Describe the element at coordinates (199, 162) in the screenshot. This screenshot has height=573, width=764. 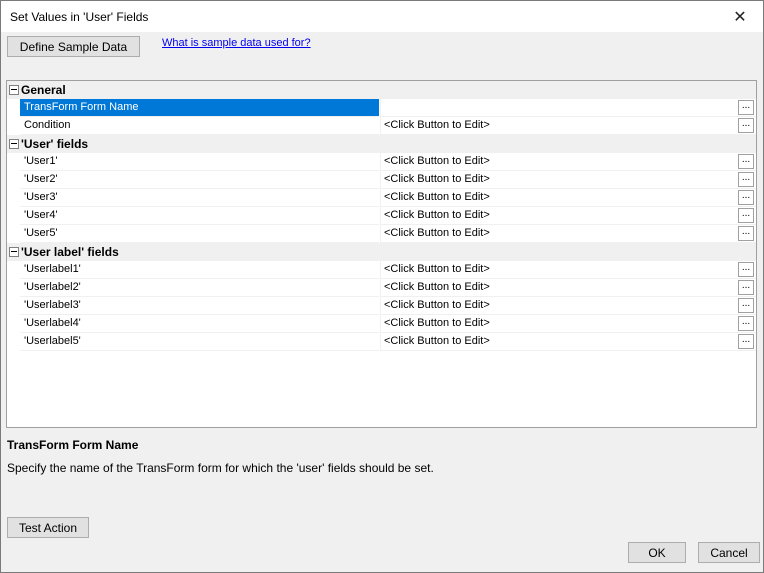
I see `property-name: 'User1'` at that location.